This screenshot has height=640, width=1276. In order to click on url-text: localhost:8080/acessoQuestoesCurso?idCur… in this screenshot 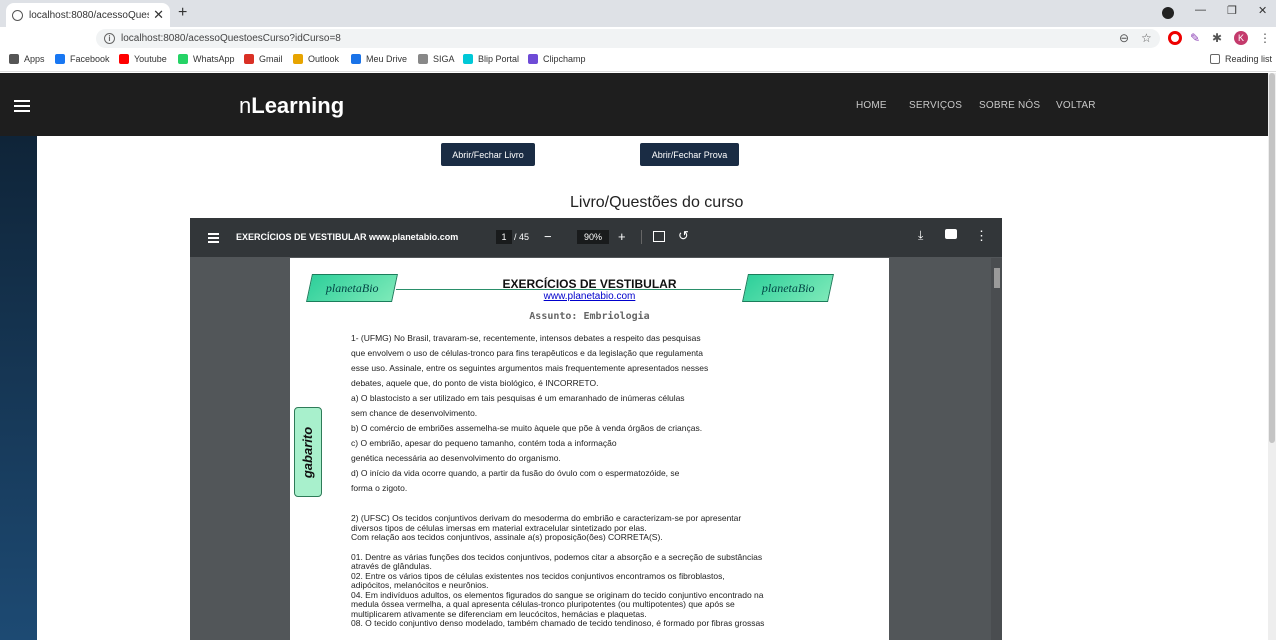, I will do `click(231, 38)`.